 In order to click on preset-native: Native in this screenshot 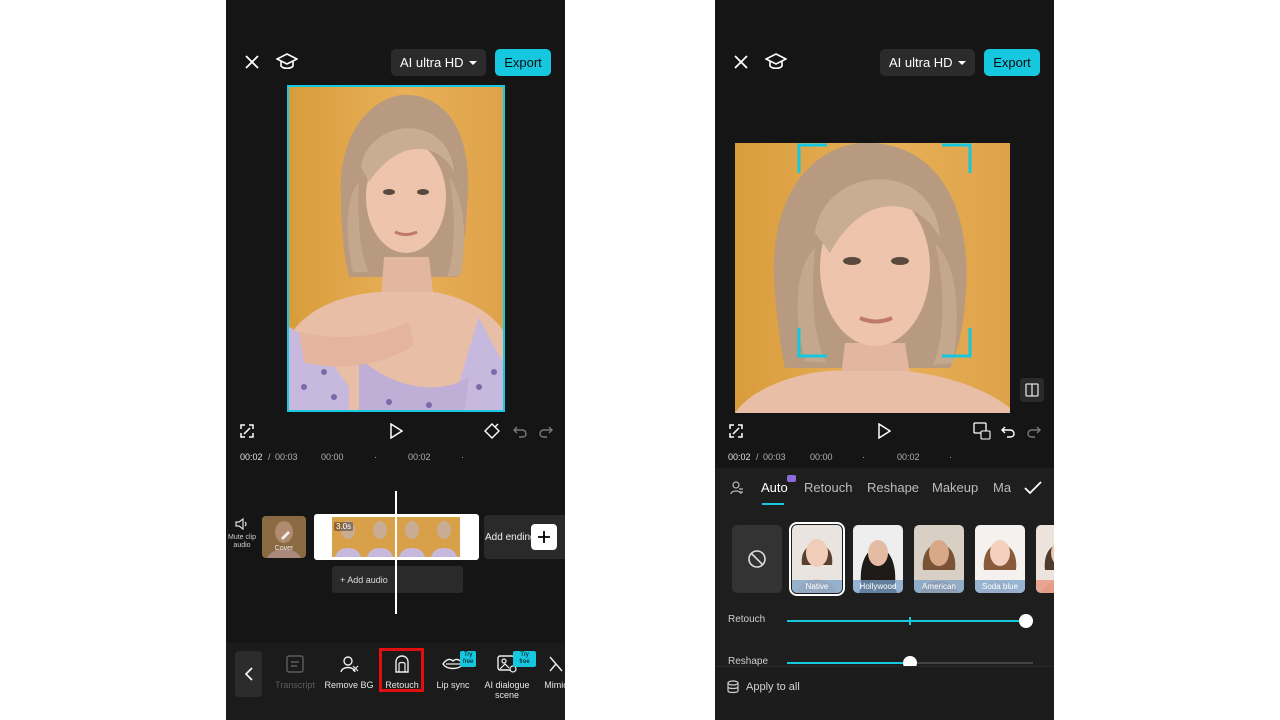, I will do `click(817, 559)`.